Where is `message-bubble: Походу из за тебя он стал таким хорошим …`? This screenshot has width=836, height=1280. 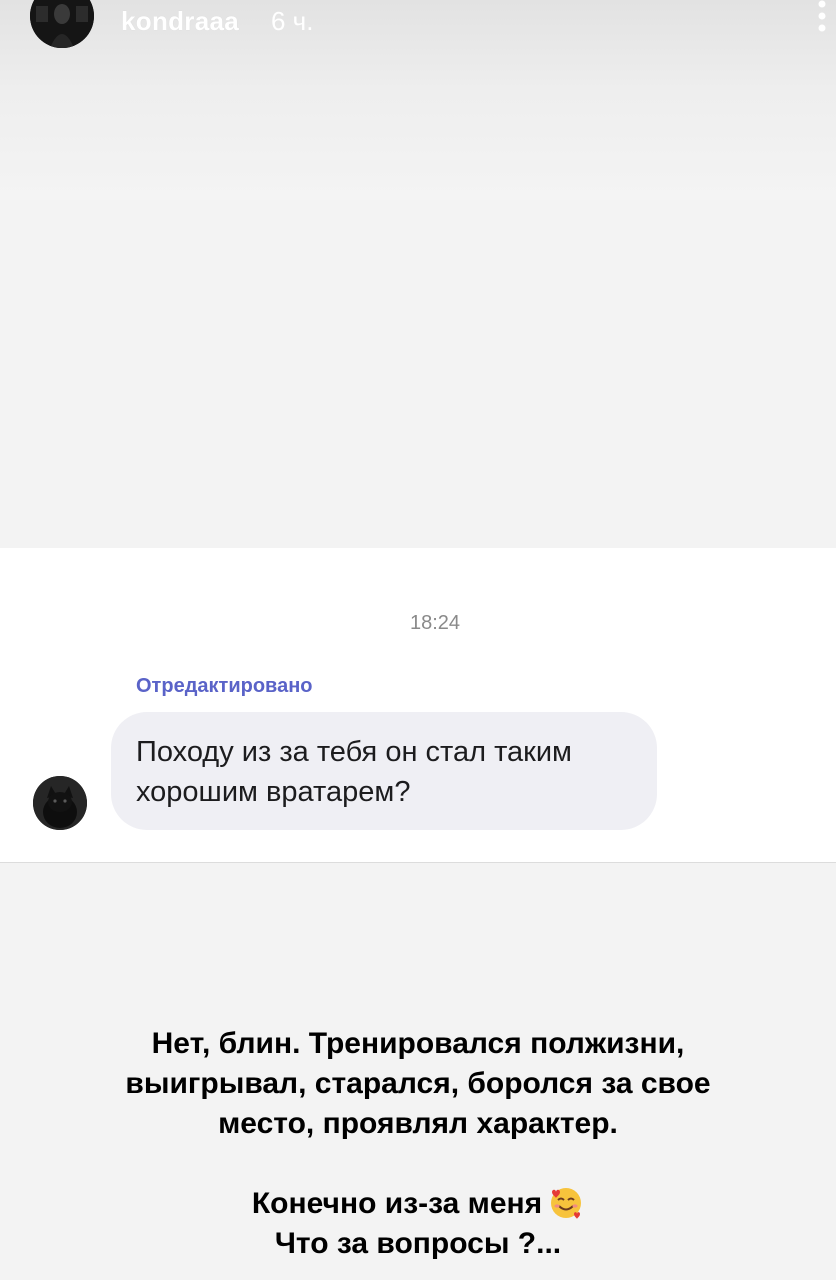 message-bubble: Походу из за тебя он стал таким хорошим … is located at coordinates (384, 771).